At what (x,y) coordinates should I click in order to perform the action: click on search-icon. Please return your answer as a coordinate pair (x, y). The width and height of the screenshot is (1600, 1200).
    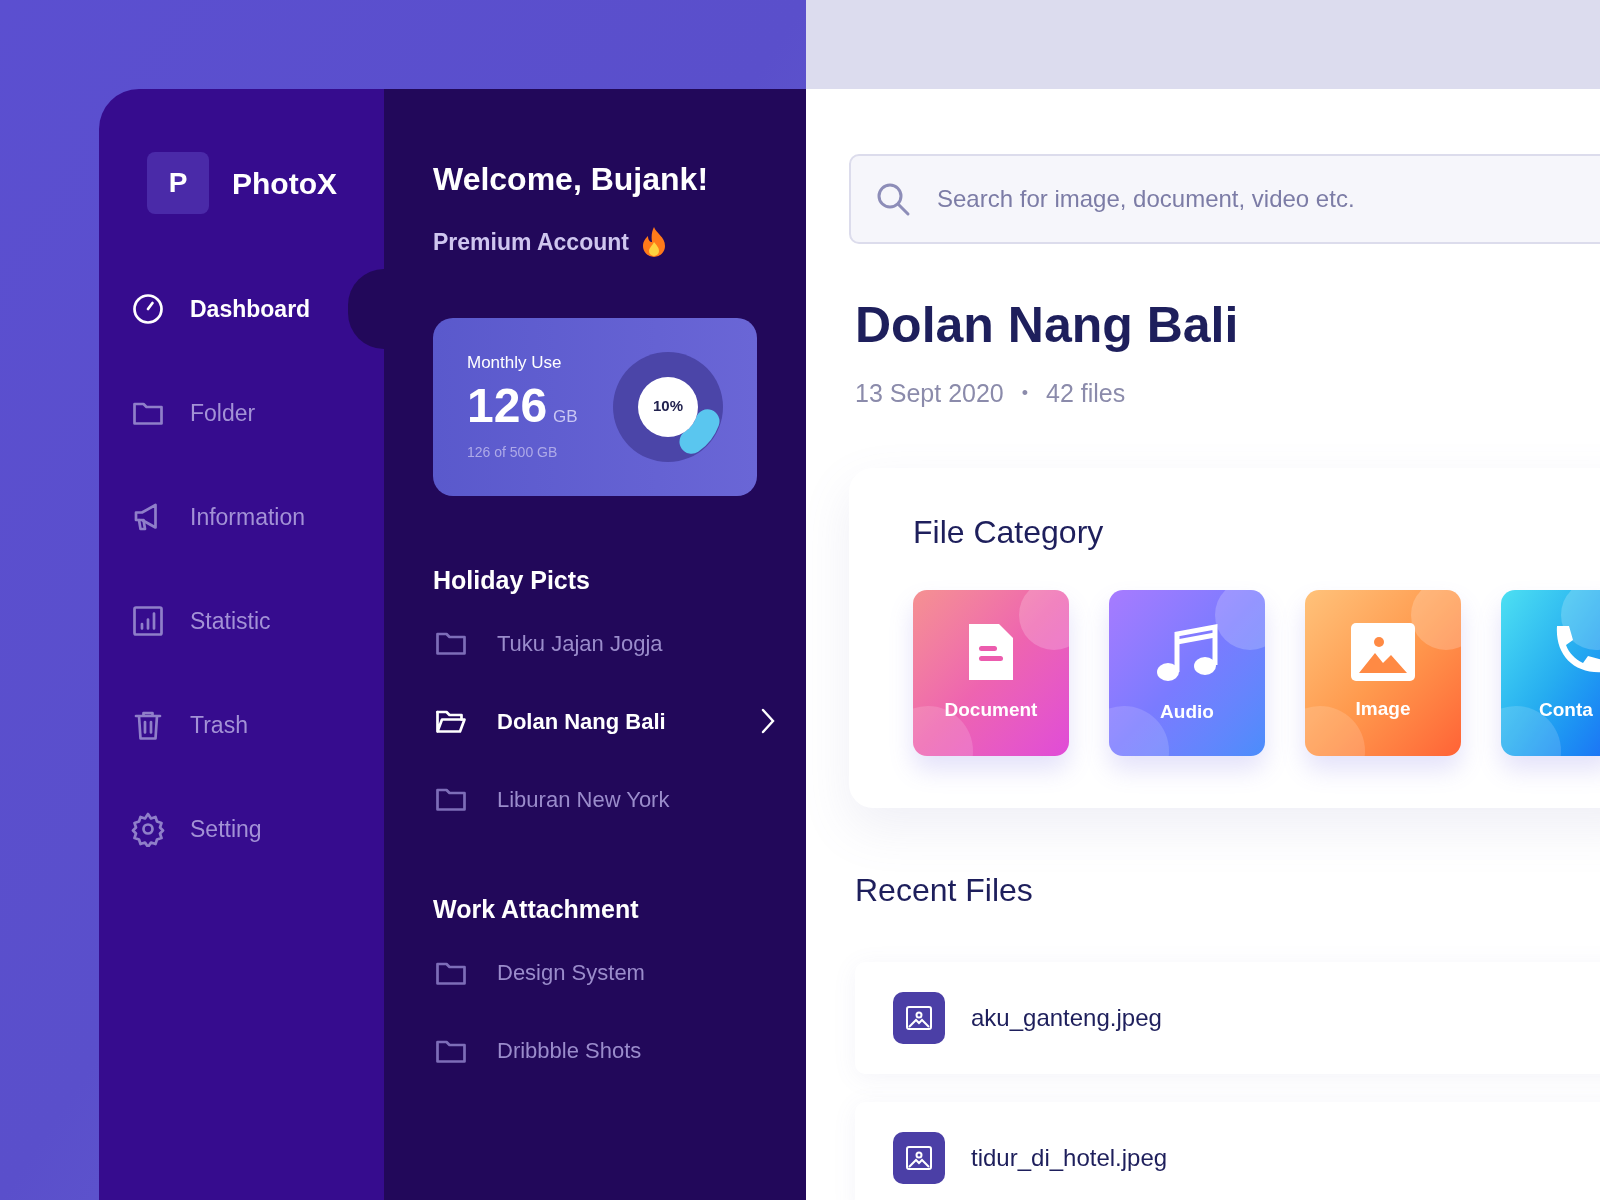
    Looking at the image, I should click on (893, 199).